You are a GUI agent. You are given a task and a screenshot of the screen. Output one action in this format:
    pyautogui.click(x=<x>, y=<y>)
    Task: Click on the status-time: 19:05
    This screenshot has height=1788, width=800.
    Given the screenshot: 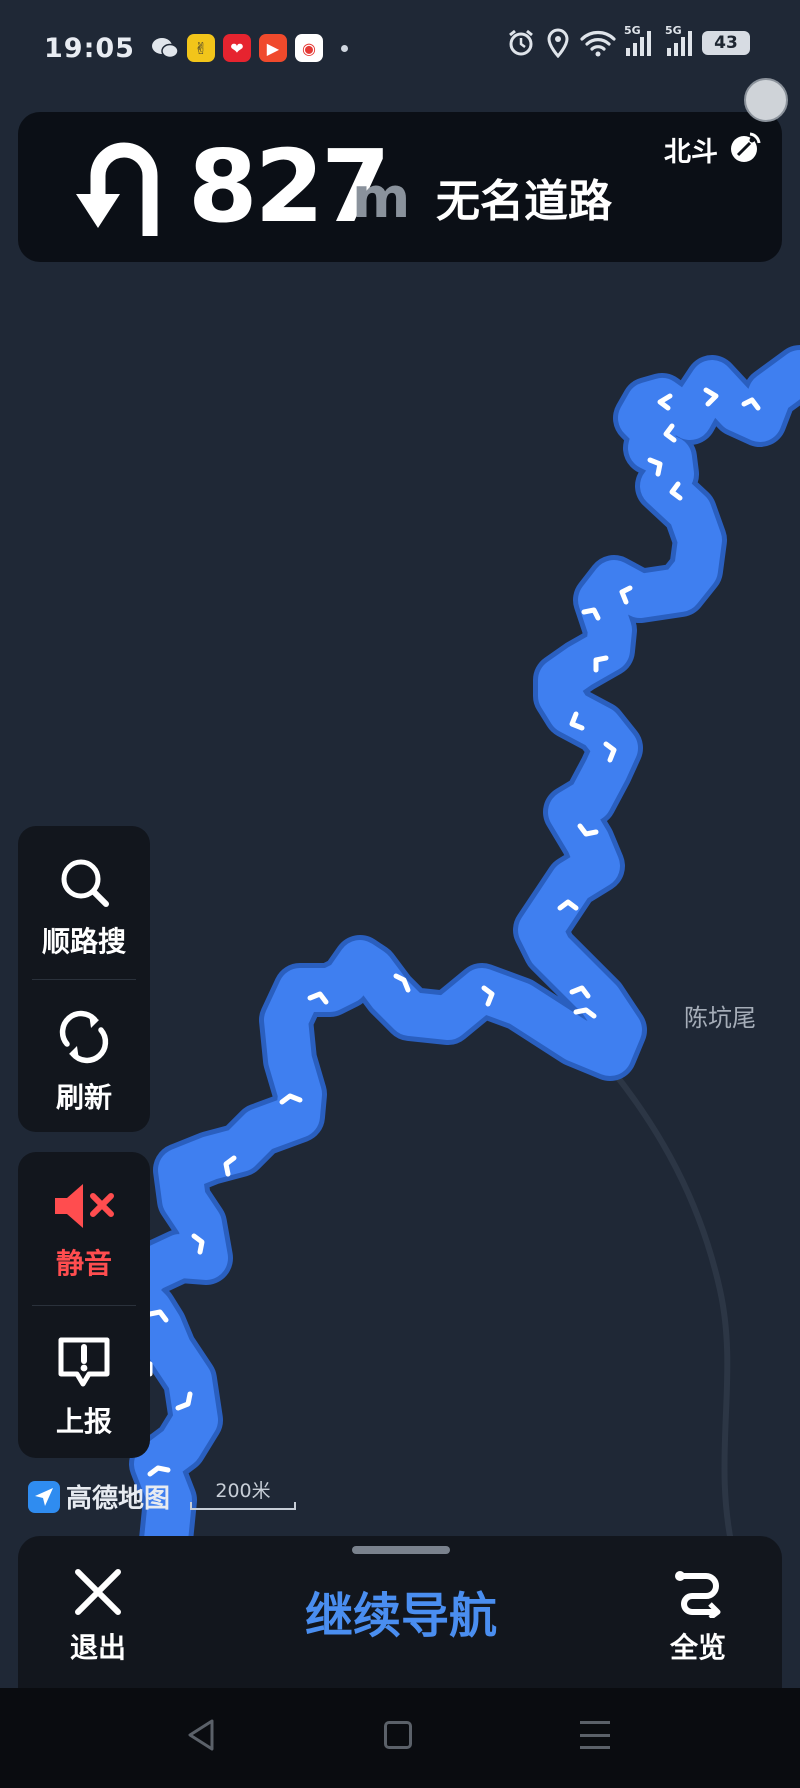 What is the action you would take?
    pyautogui.click(x=89, y=48)
    